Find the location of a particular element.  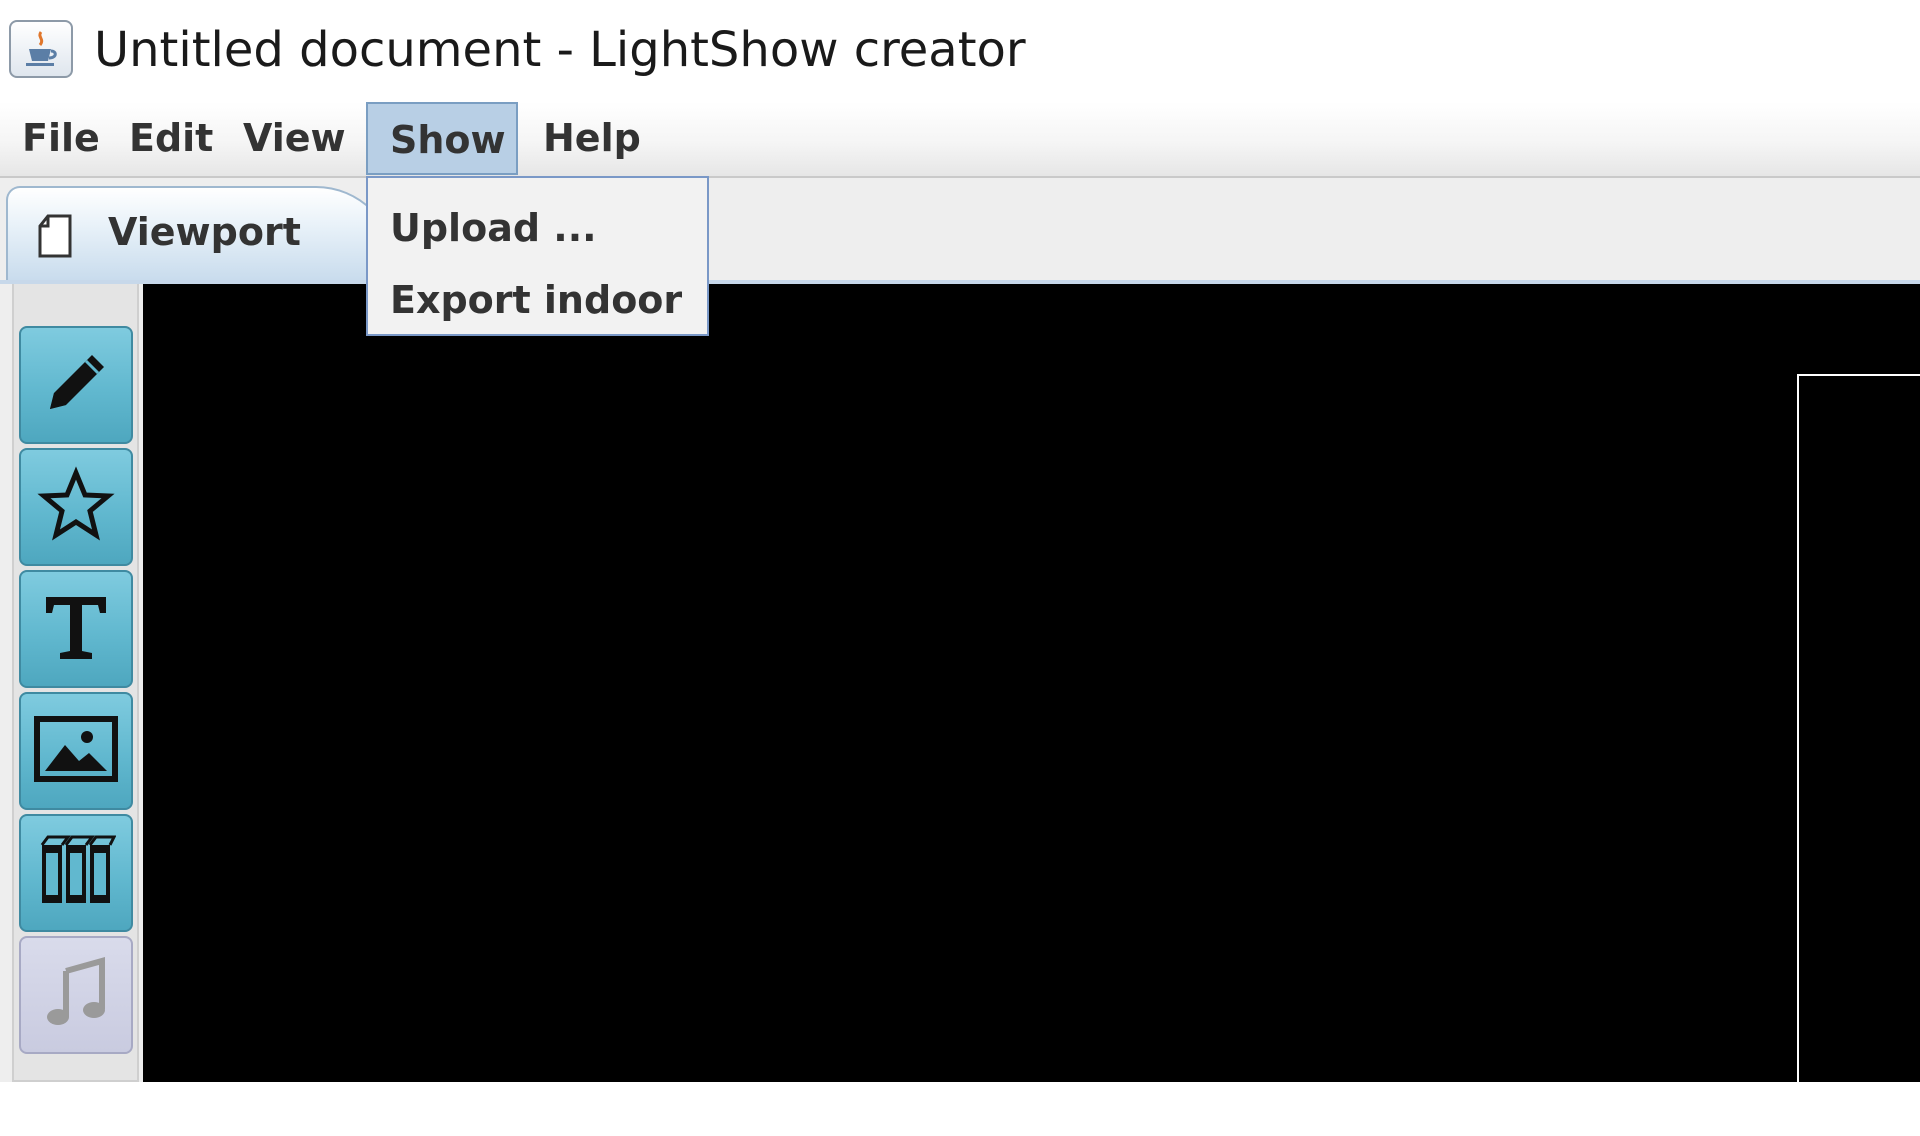

star-icon is located at coordinates (76, 507).